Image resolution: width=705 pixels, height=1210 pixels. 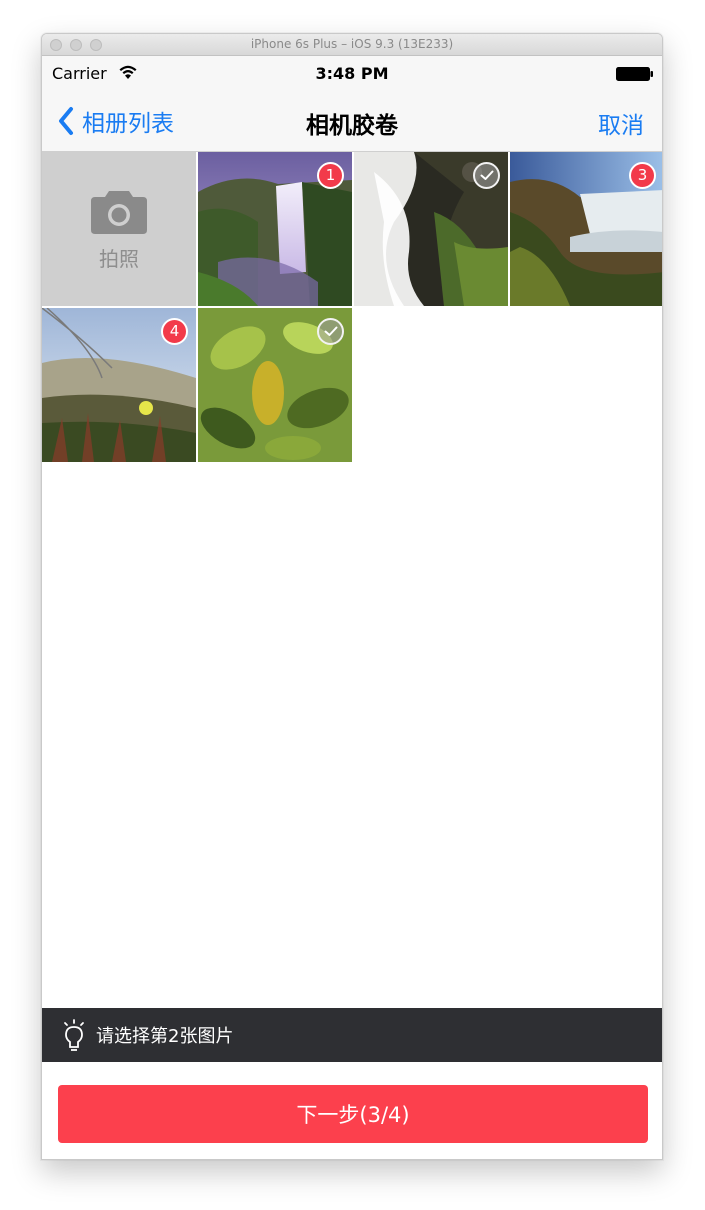 I want to click on battery-icon, so click(x=635, y=75).